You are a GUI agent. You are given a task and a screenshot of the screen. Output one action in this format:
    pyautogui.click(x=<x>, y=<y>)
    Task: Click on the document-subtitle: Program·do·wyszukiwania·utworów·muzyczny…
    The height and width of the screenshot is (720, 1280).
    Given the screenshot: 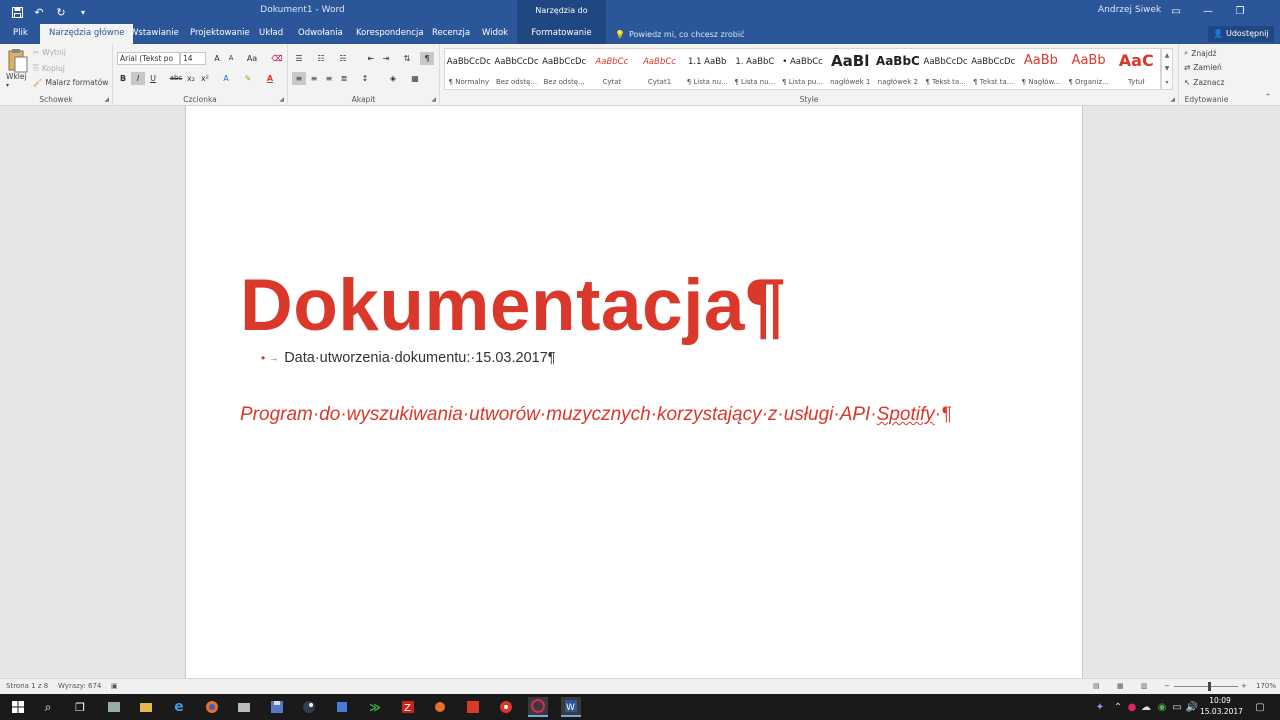 What is the action you would take?
    pyautogui.click(x=595, y=414)
    